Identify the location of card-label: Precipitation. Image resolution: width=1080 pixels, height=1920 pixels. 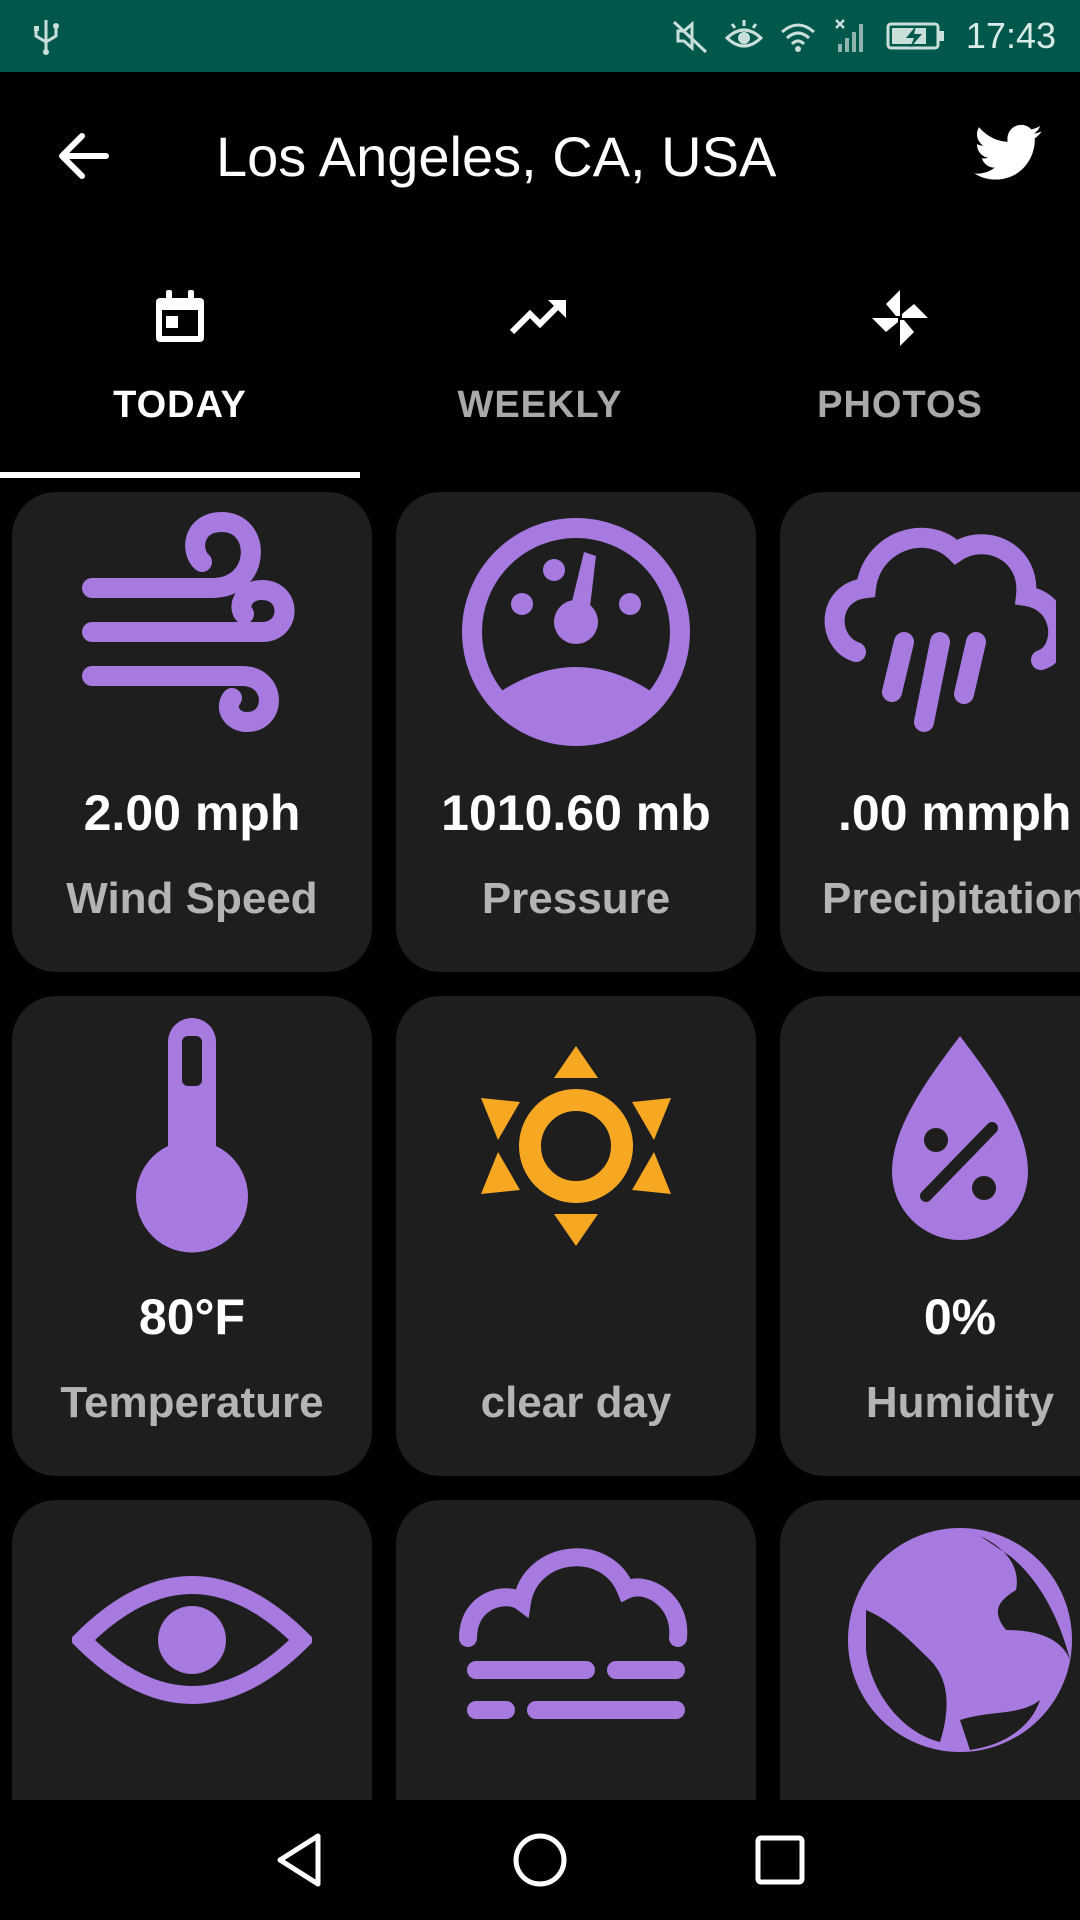
(951, 898).